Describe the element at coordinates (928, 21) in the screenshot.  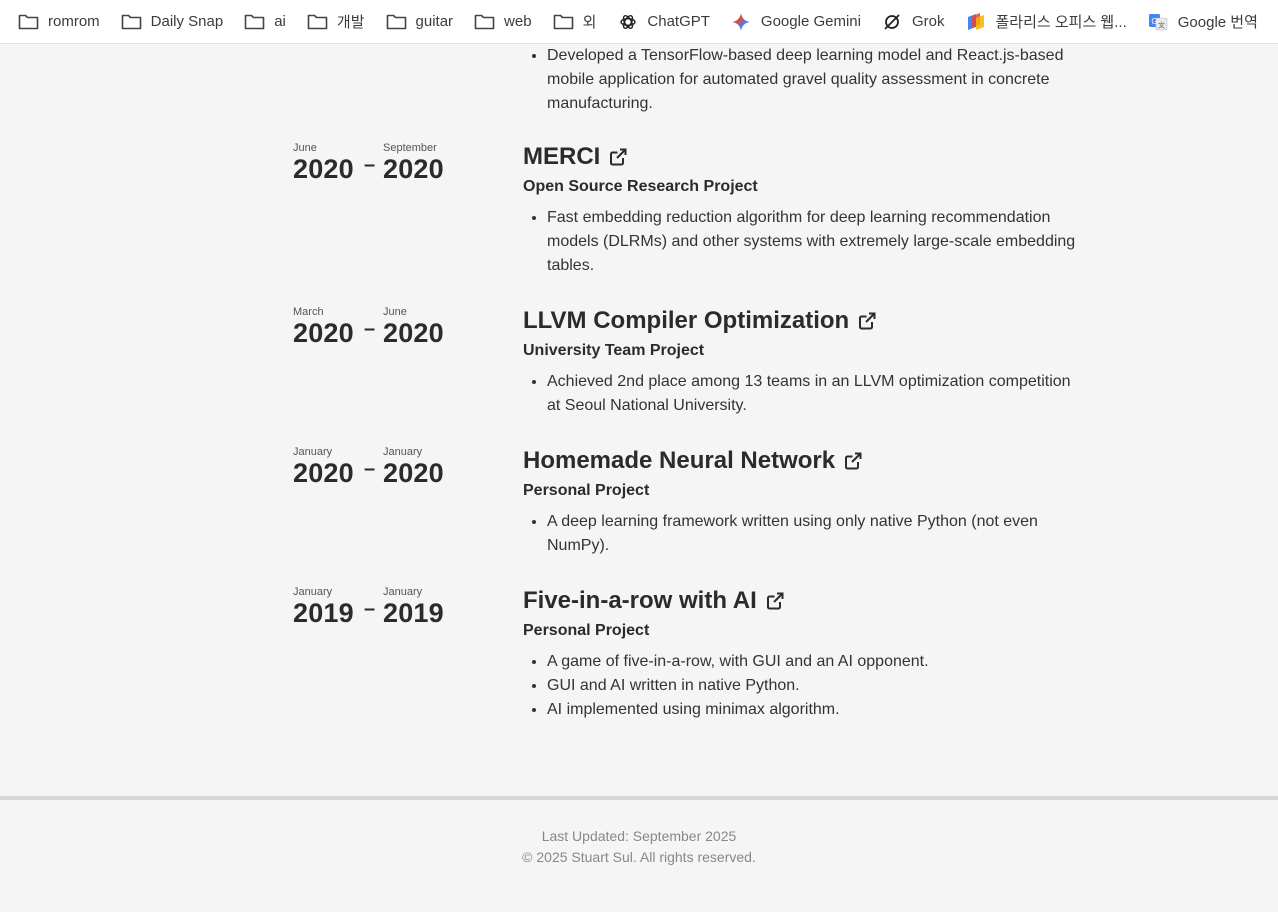
I see `bookmark-label: Grok` at that location.